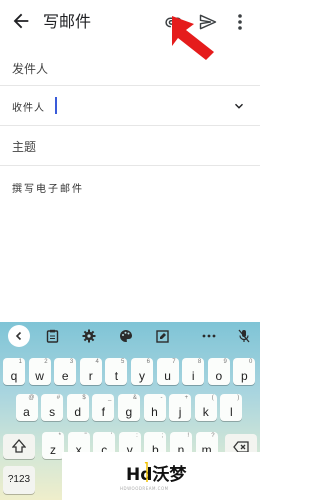  What do you see at coordinates (231, 412) in the screenshot?
I see `key-label: l` at bounding box center [231, 412].